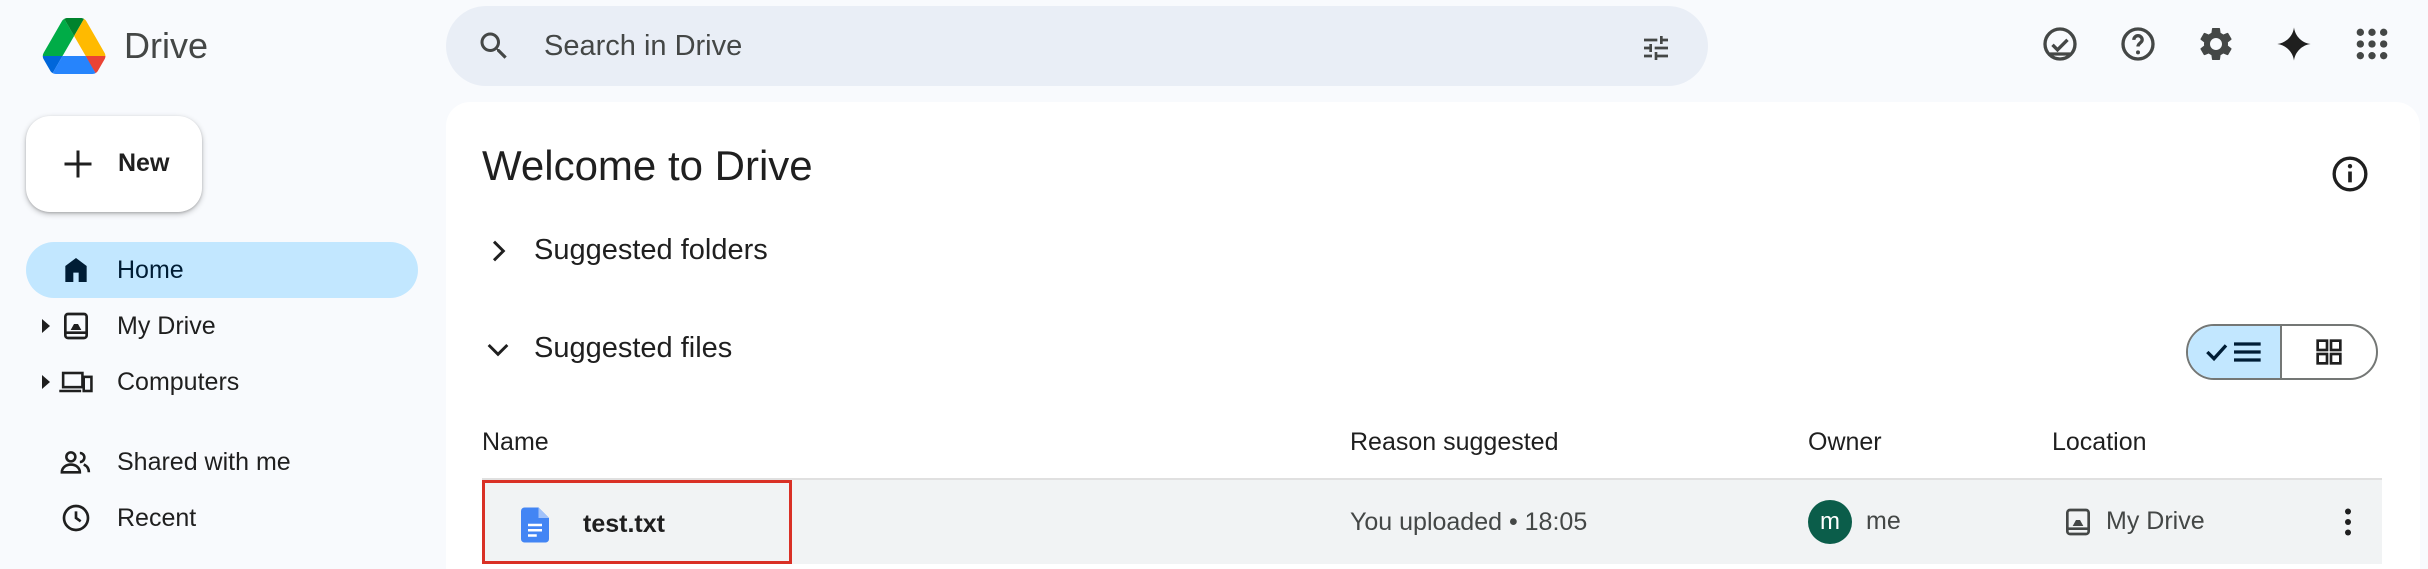 The image size is (2428, 569). What do you see at coordinates (222, 326) in the screenshot?
I see `sidebar-item-my-drive: My Drive` at bounding box center [222, 326].